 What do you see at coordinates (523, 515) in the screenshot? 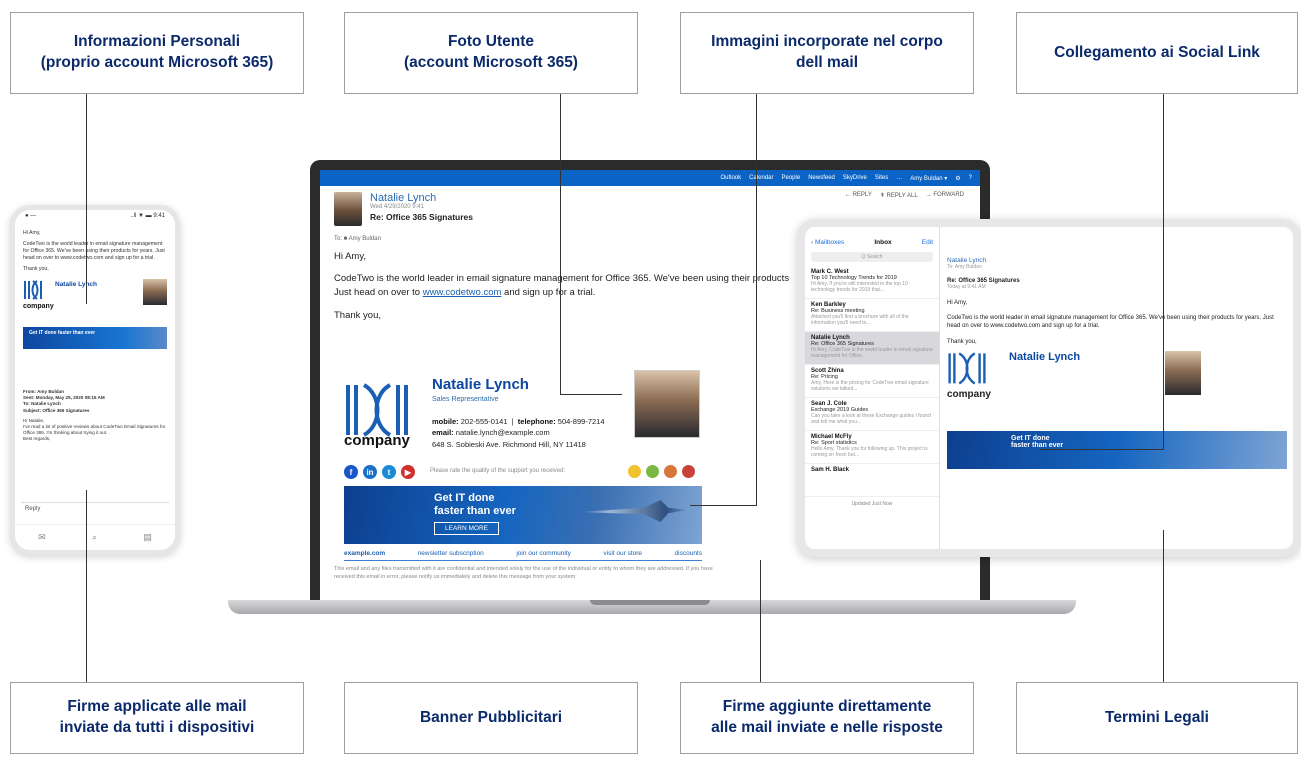
I see `ad-banner: Get IT done faster than ever LEARN MORE` at bounding box center [523, 515].